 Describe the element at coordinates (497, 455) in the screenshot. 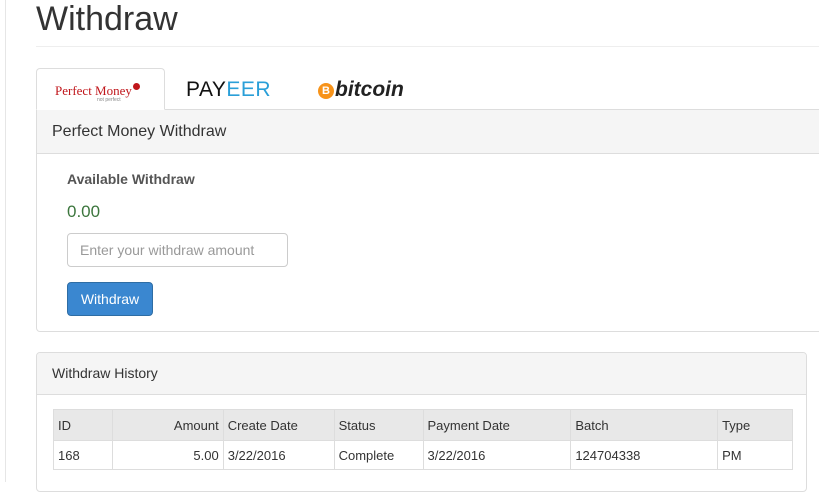

I see `cell-payment-date: 3/22/2016` at that location.